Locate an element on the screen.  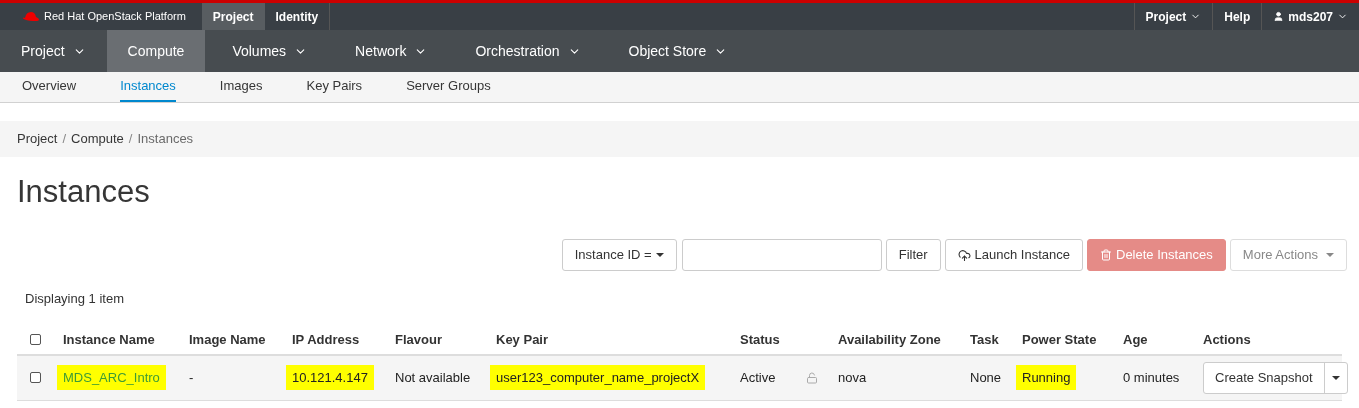
column-header: Key Pair is located at coordinates (522, 339).